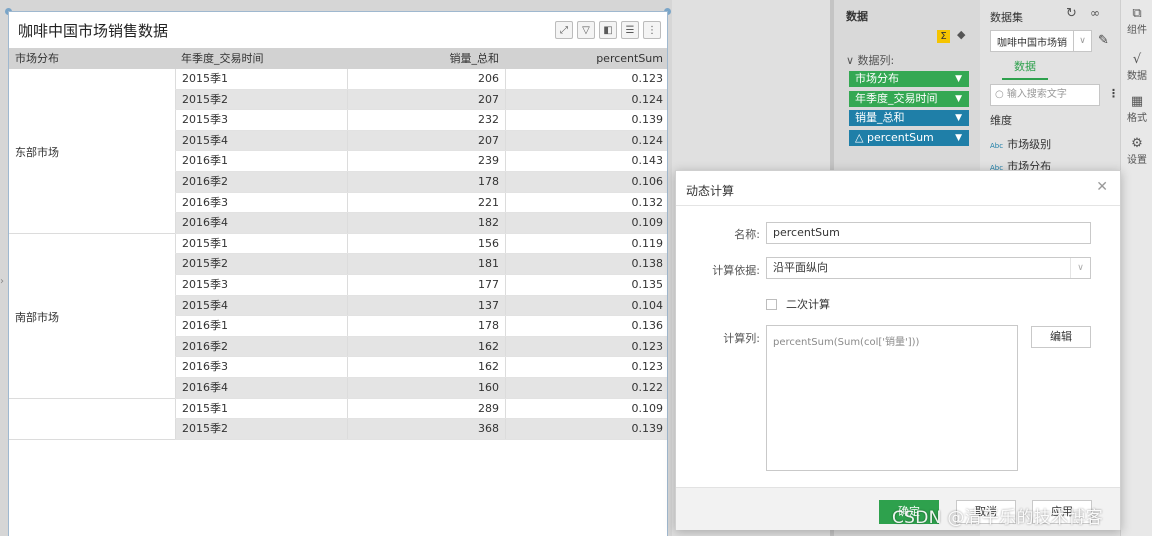  Describe the element at coordinates (92, 316) in the screenshot. I see `group-cell: 南部市场` at that location.